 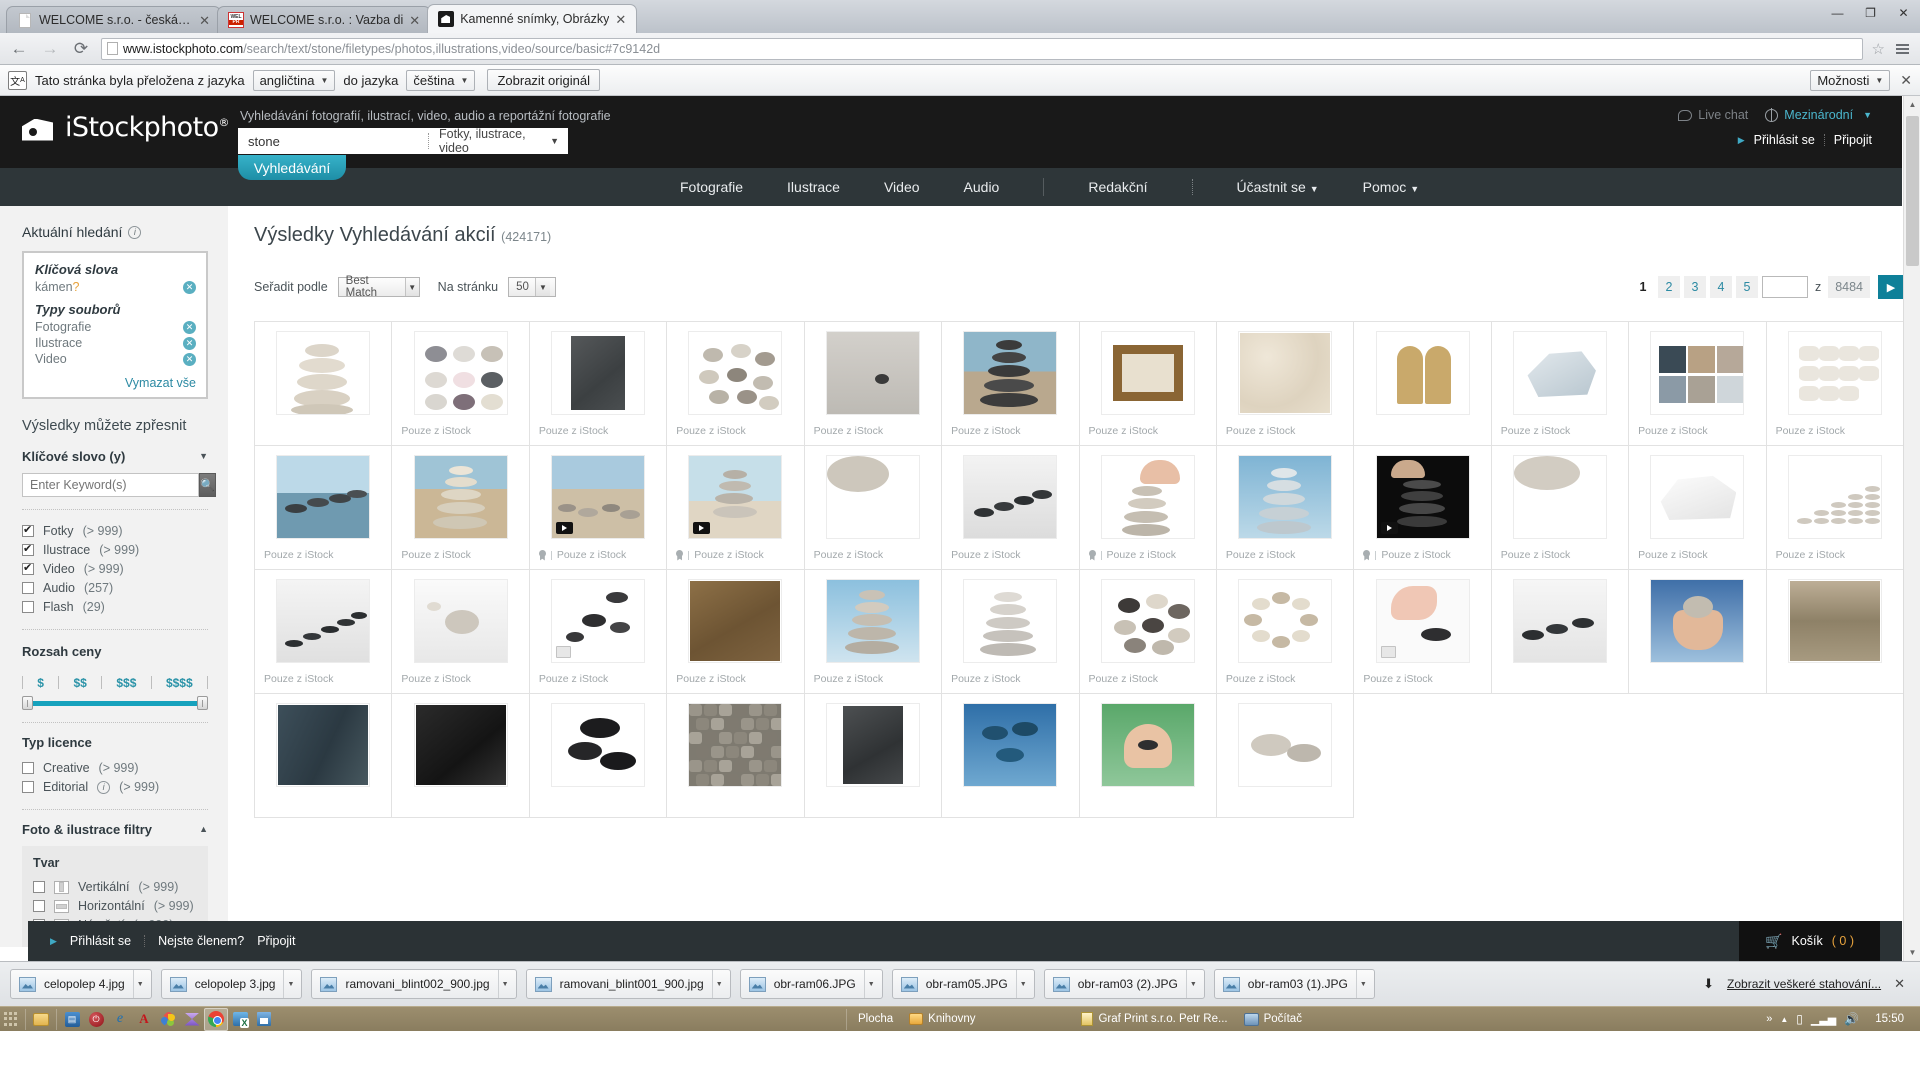 I want to click on back-icon: ←, so click(x=19, y=49).